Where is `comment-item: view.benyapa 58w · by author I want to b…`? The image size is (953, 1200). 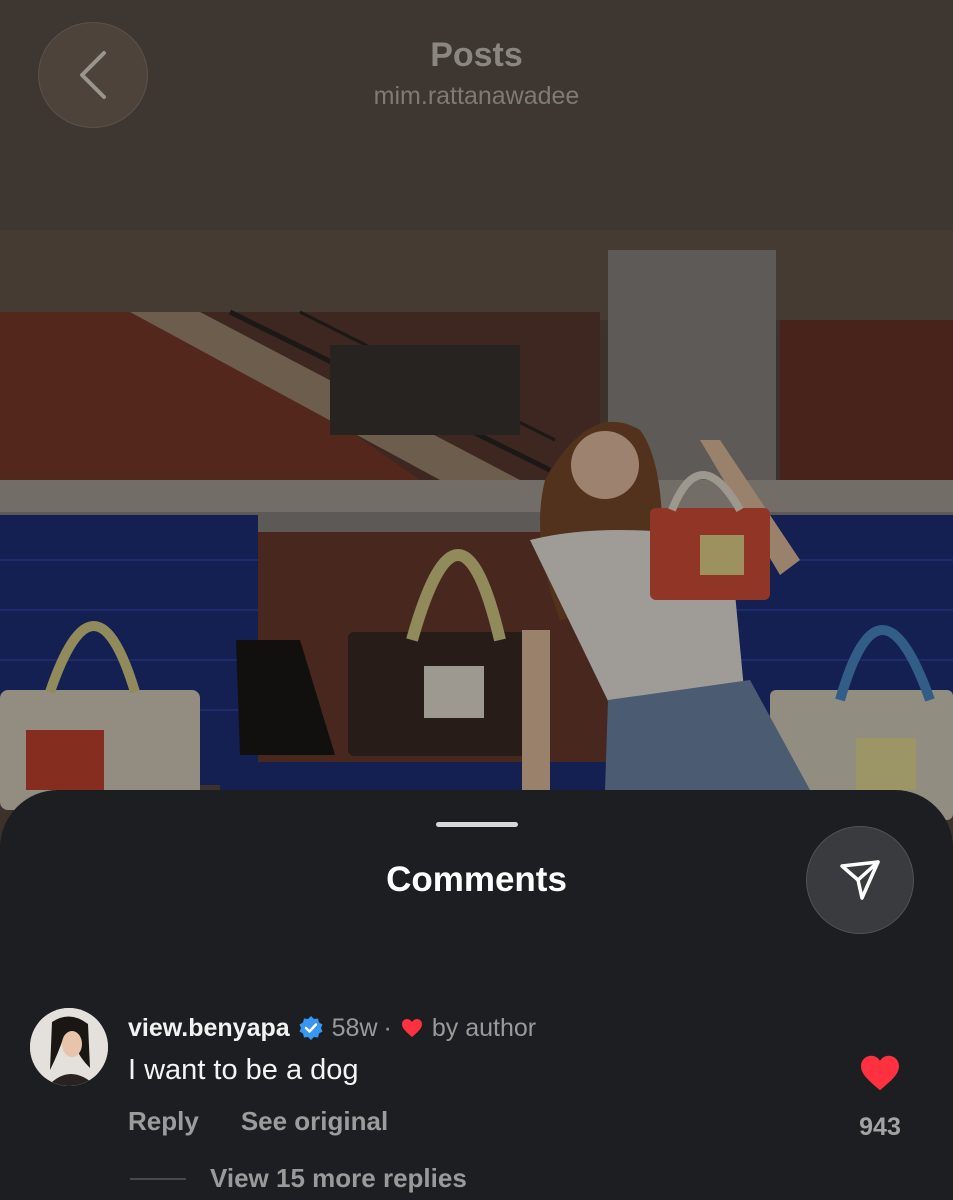 comment-item: view.benyapa 58w · by author I want to b… is located at coordinates (480, 1103).